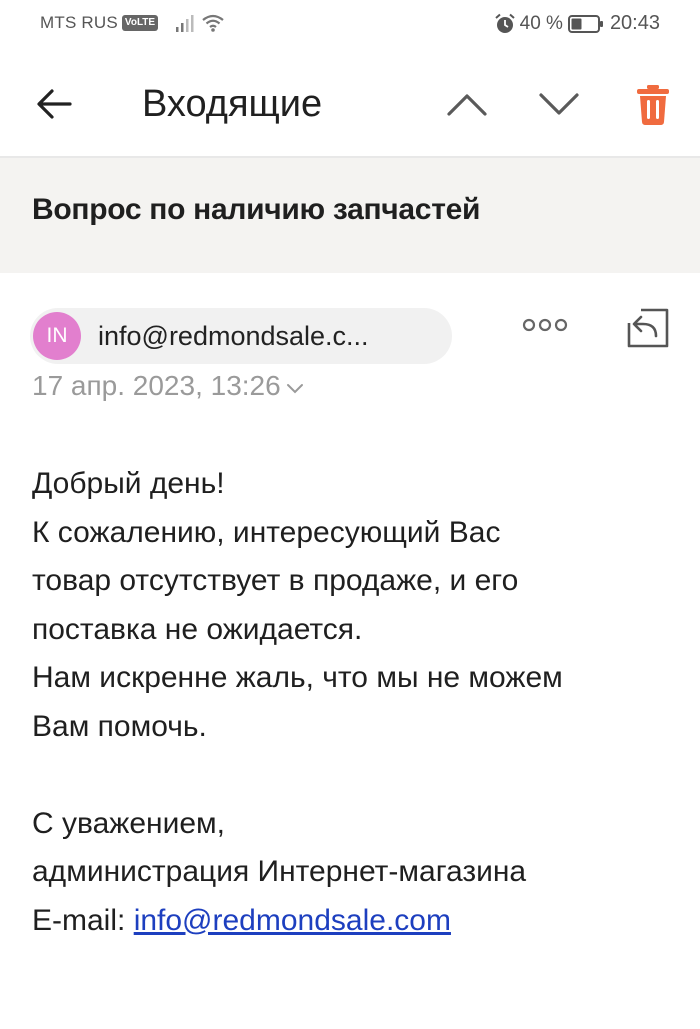  Describe the element at coordinates (279, 871) in the screenshot. I see `signature-line: администрация Интернет-магазина` at that location.